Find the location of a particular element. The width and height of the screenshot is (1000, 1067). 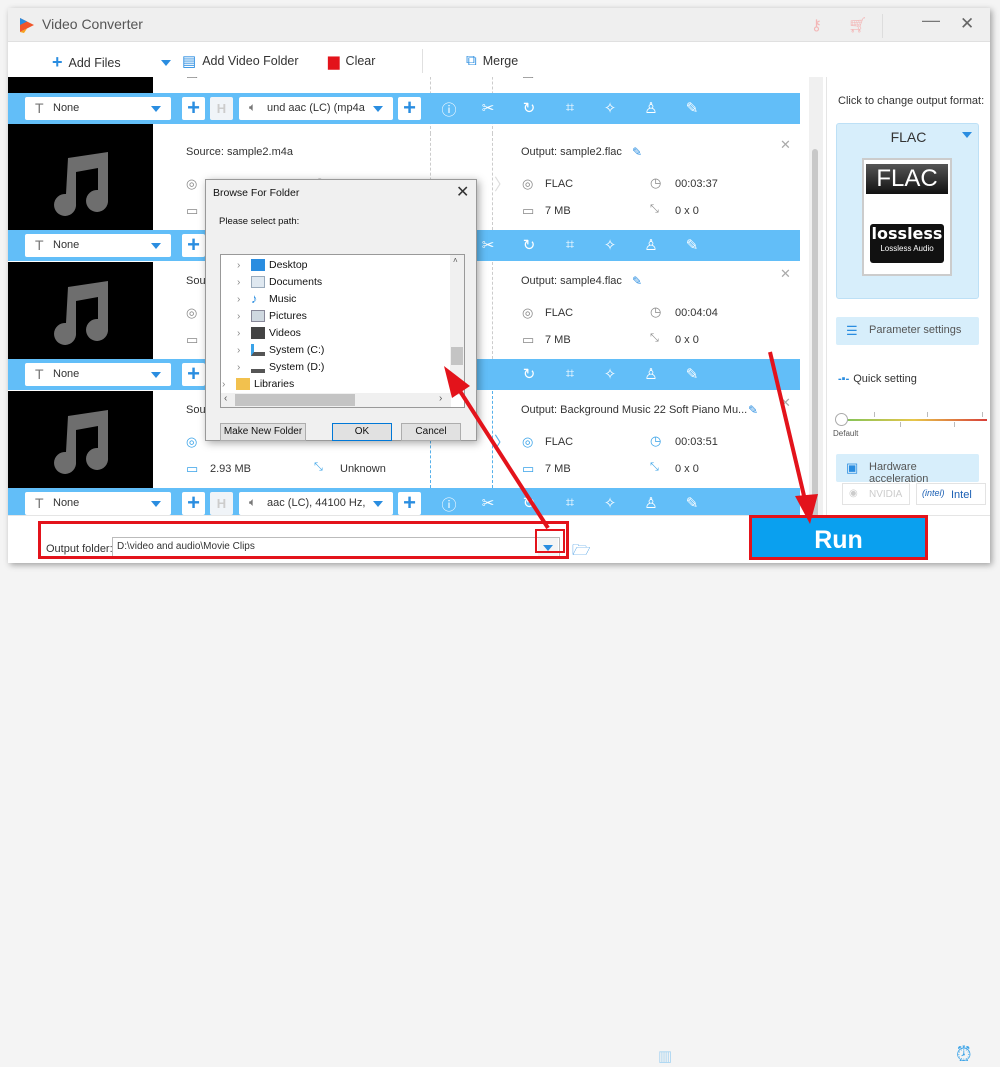

run-button: Run is located at coordinates (838, 537).